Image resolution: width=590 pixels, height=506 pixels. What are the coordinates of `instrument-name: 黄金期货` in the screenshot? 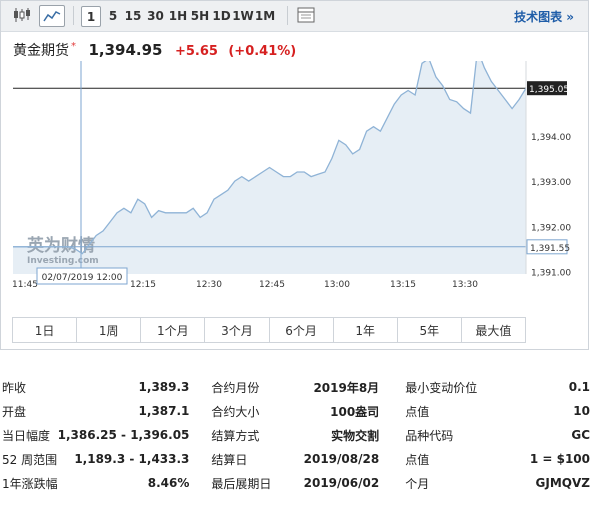 It's located at (41, 51).